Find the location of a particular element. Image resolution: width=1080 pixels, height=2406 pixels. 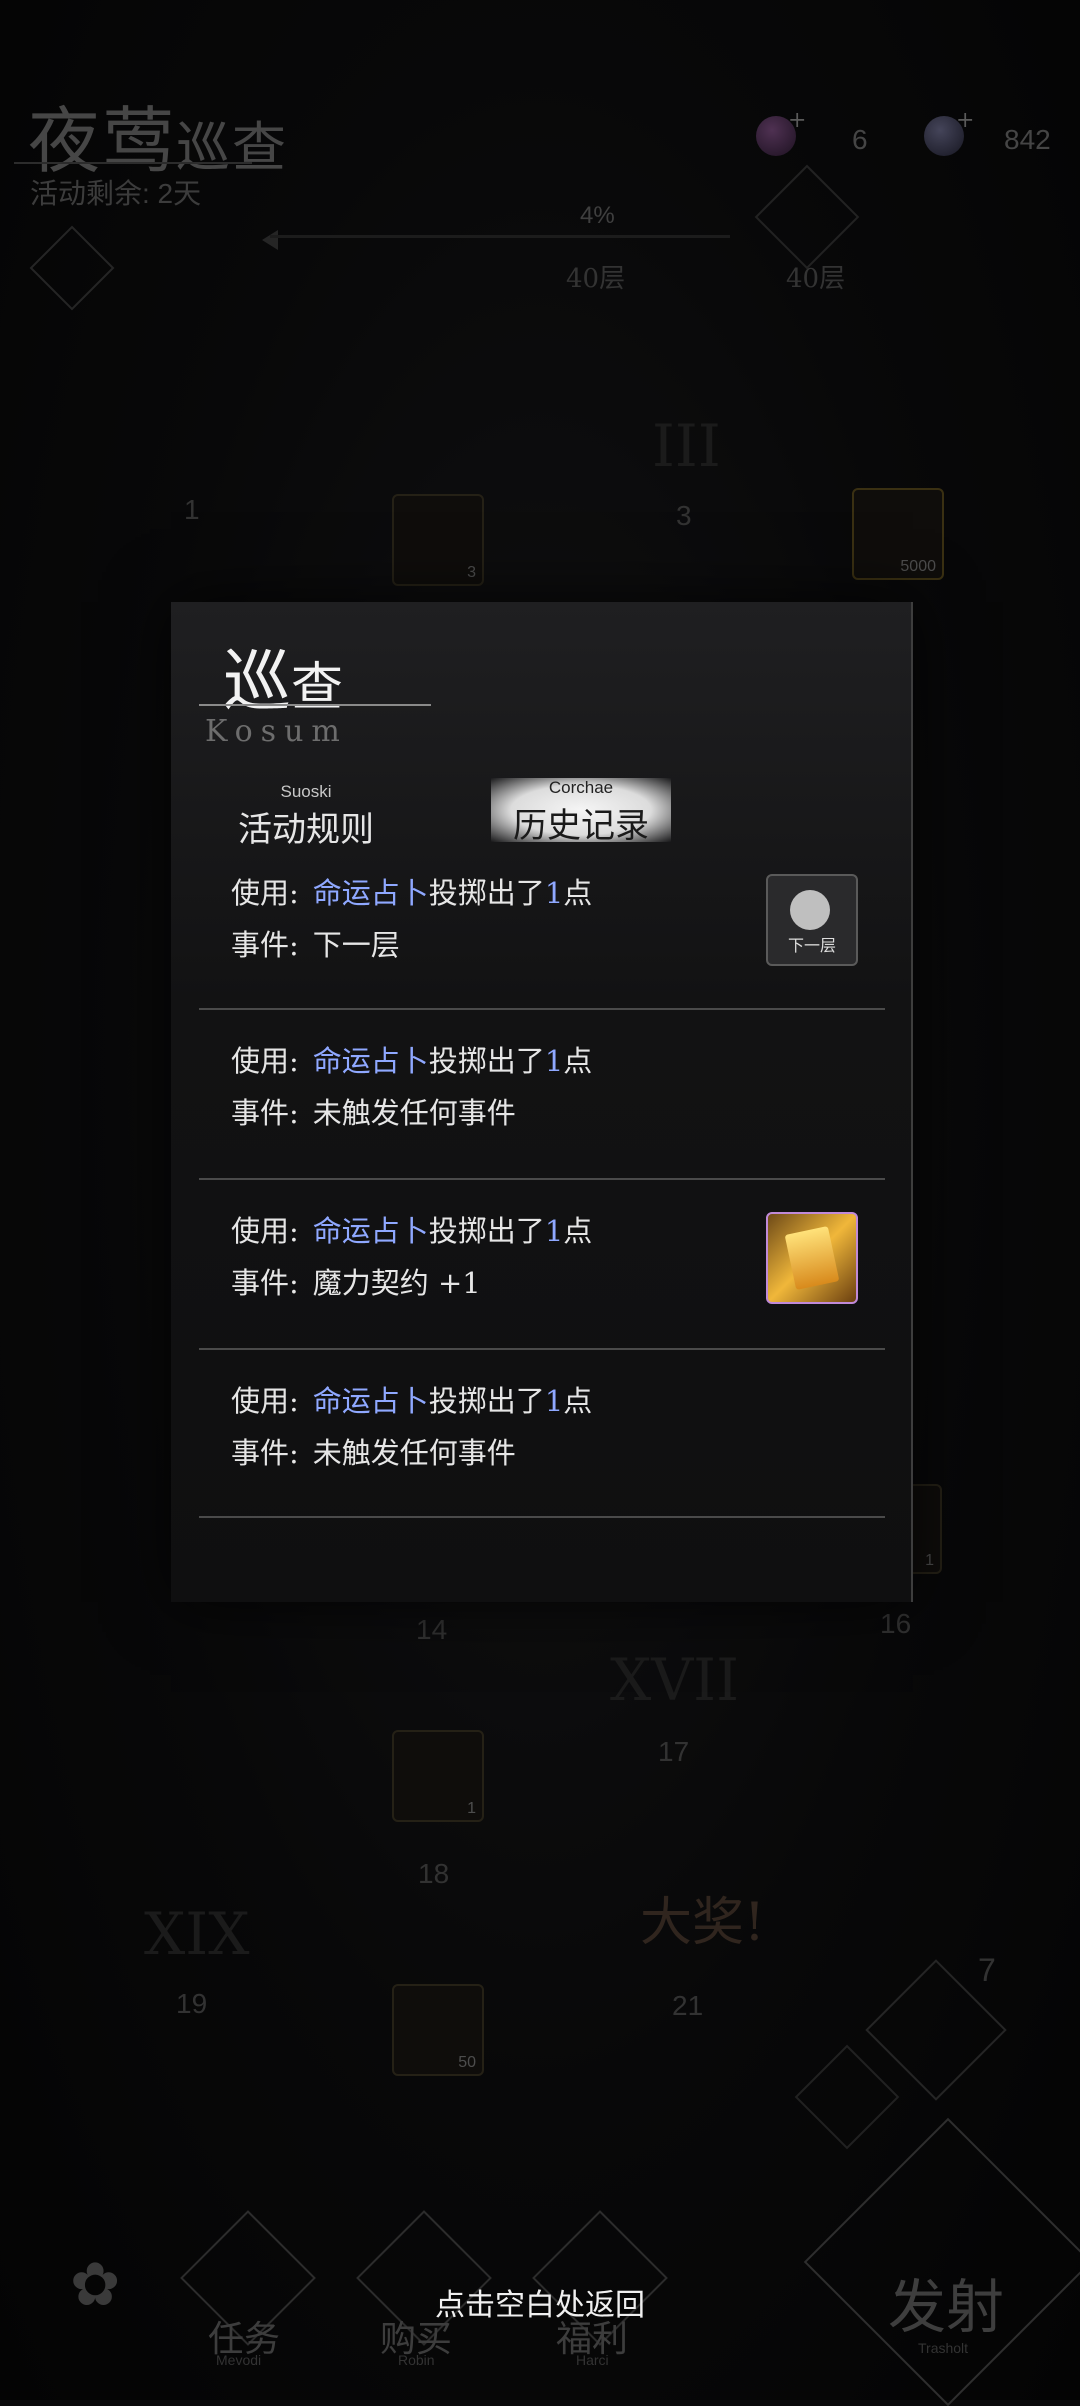

record-event-line: 事件: 魔力契约 +1 is located at coordinates (356, 1283).